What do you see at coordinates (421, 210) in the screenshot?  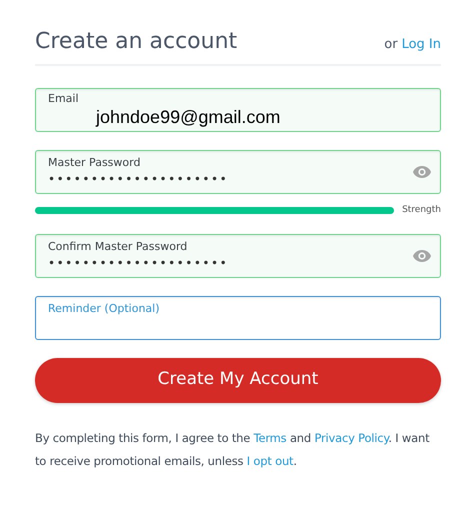 I see `strength-label: Strength` at bounding box center [421, 210].